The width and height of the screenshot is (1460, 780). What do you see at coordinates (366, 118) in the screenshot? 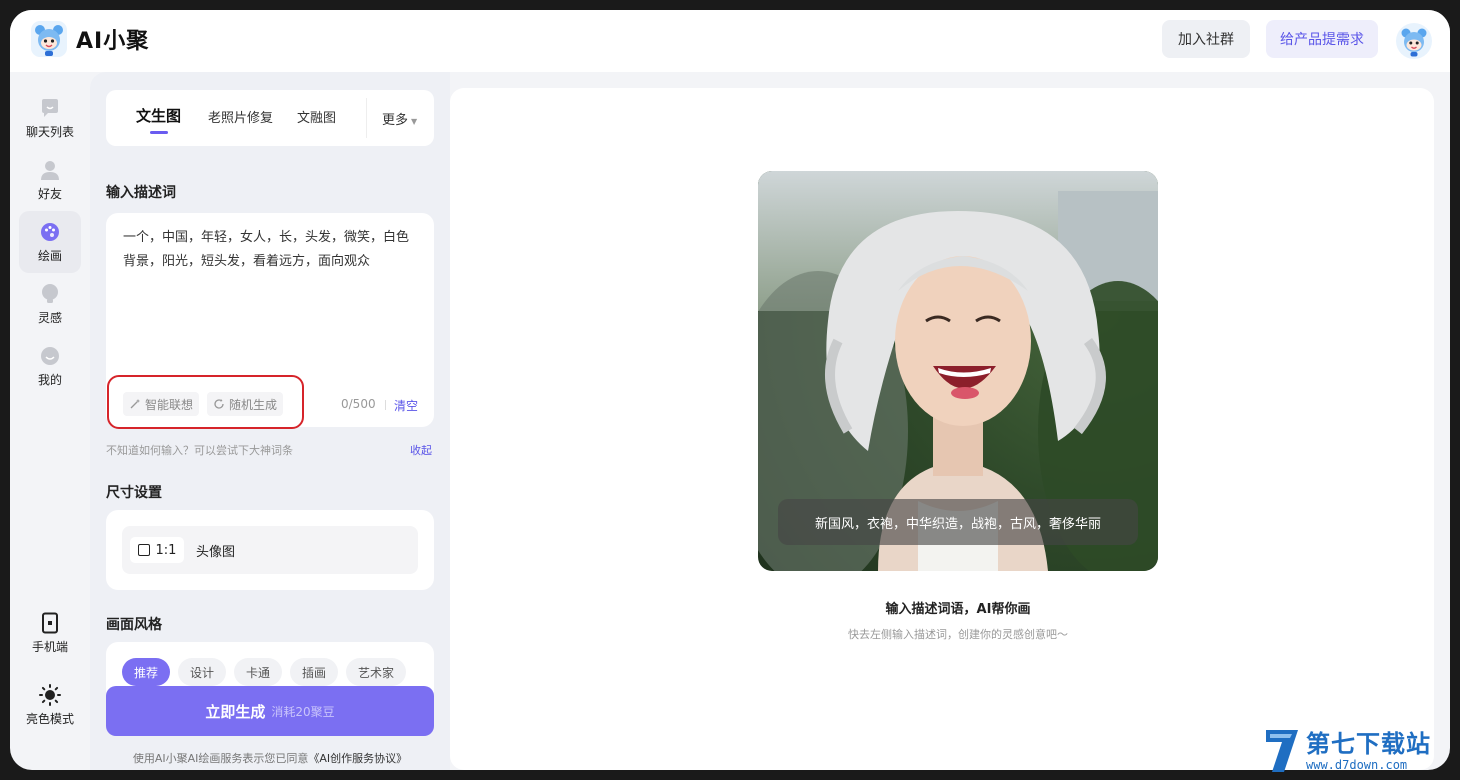
I see `tab-divider` at bounding box center [366, 118].